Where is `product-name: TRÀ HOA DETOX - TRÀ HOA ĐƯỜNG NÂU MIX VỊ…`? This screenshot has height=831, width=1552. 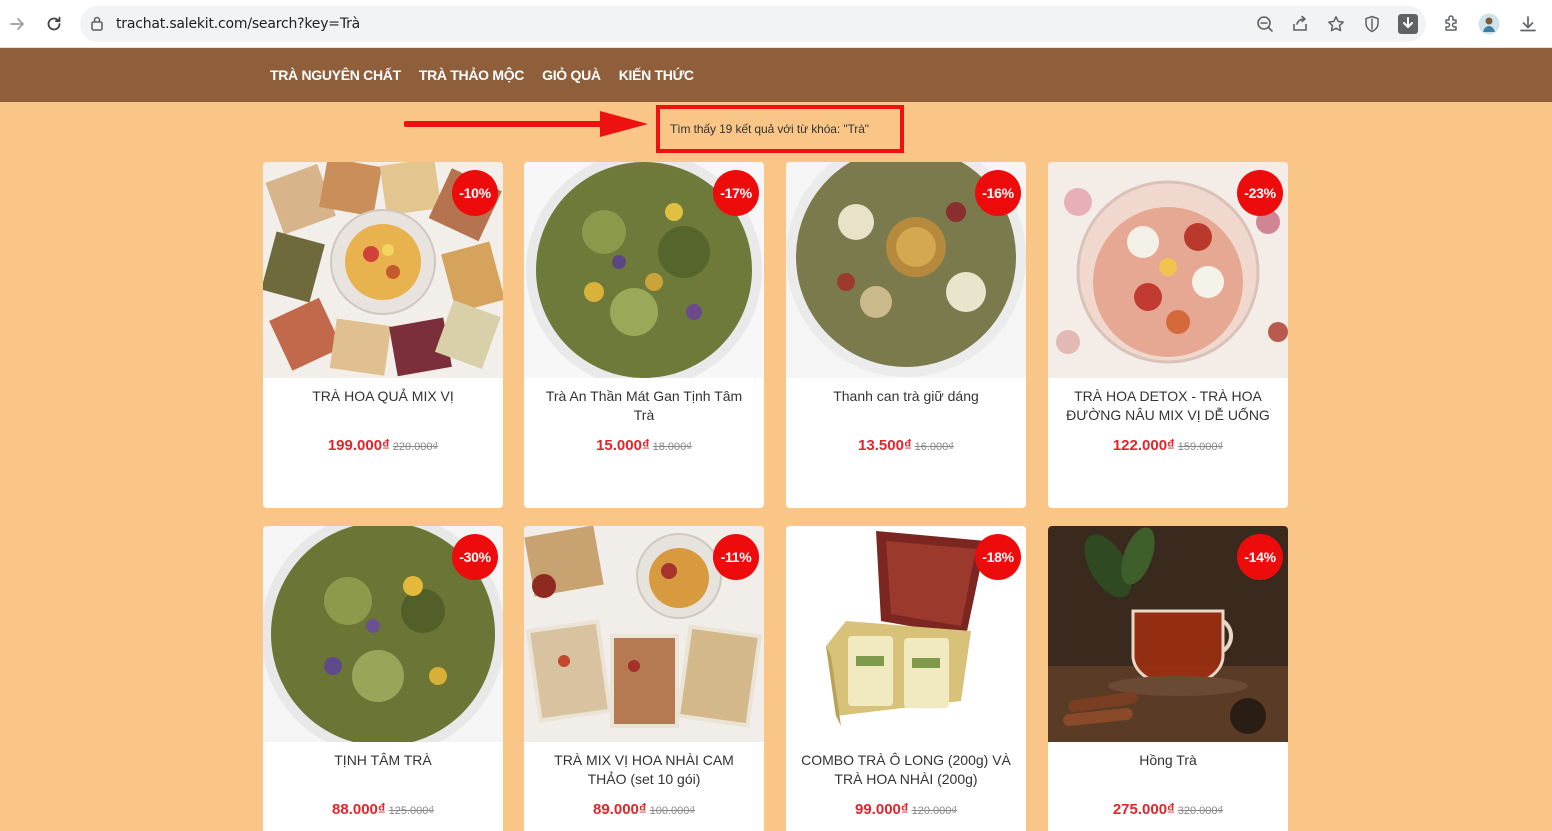
product-name: TRÀ HOA DETOX - TRÀ HOA ĐƯỜNG NÂU MIX VỊ… is located at coordinates (1168, 406).